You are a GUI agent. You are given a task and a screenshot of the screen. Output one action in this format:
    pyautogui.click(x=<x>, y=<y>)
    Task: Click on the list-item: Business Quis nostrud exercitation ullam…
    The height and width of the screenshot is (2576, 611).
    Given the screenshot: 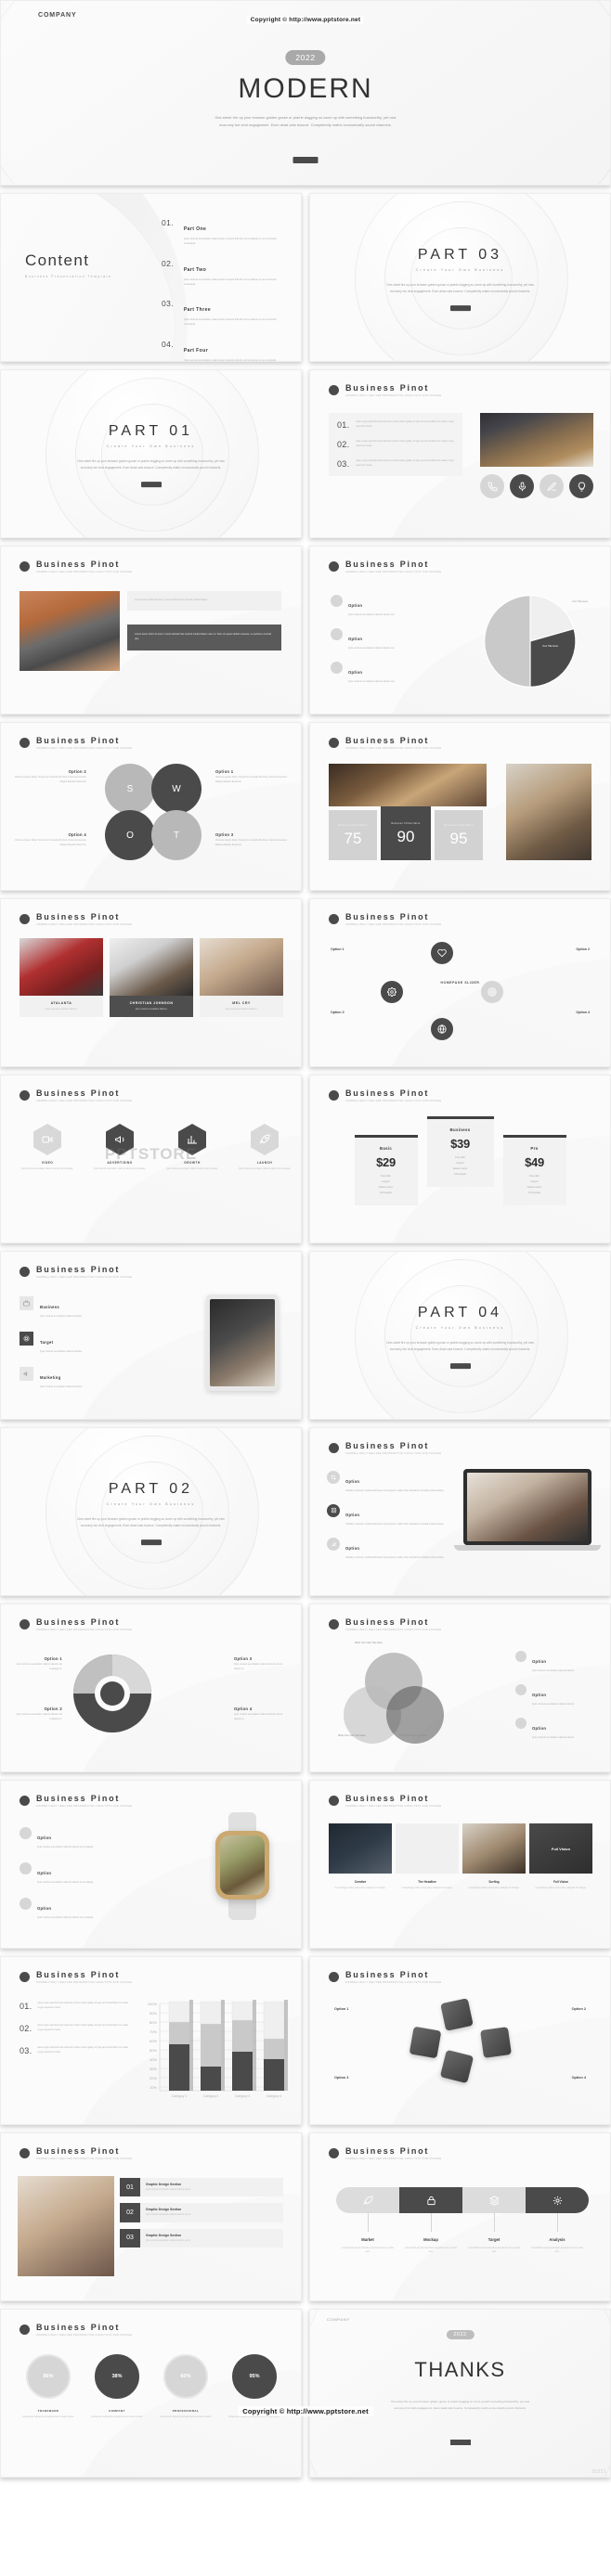 What is the action you would take?
    pyautogui.click(x=89, y=1308)
    